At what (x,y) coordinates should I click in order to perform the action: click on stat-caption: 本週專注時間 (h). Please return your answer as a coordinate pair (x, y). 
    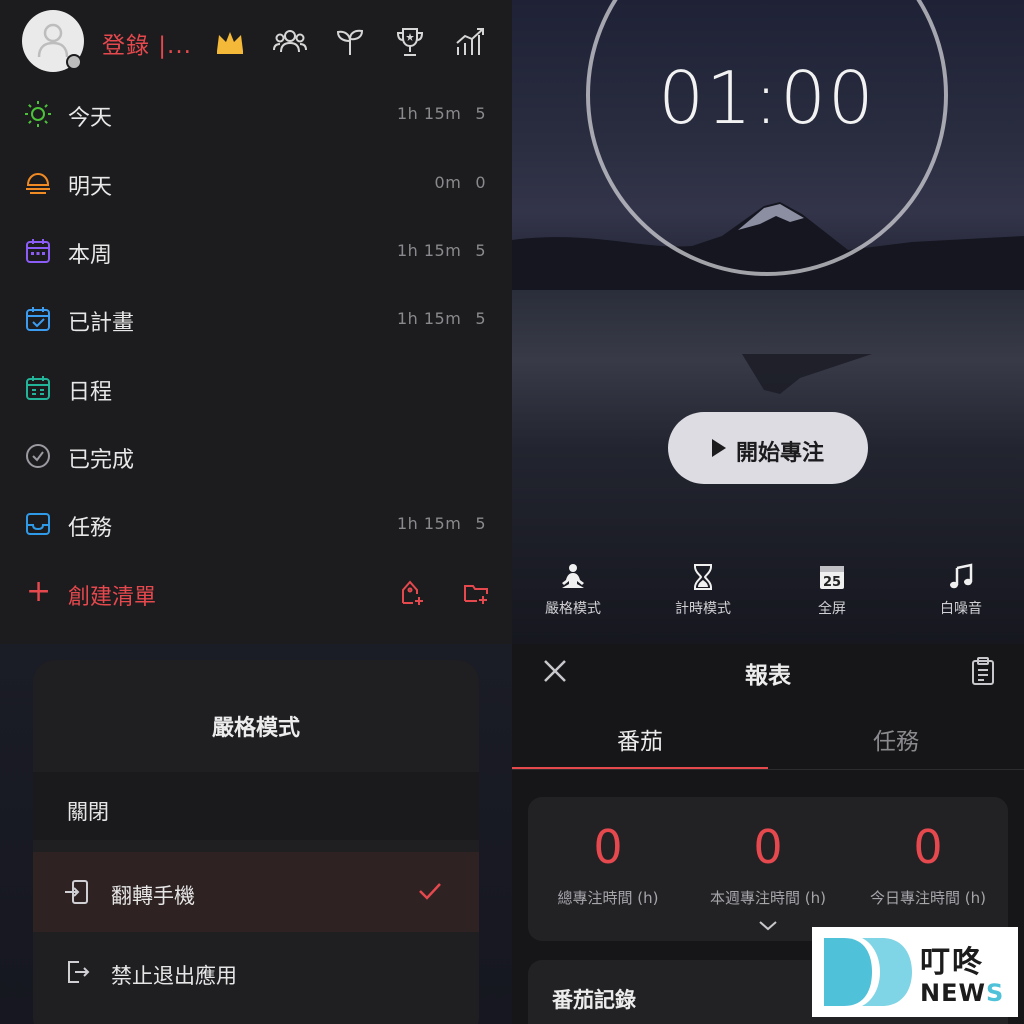
    Looking at the image, I should click on (768, 898).